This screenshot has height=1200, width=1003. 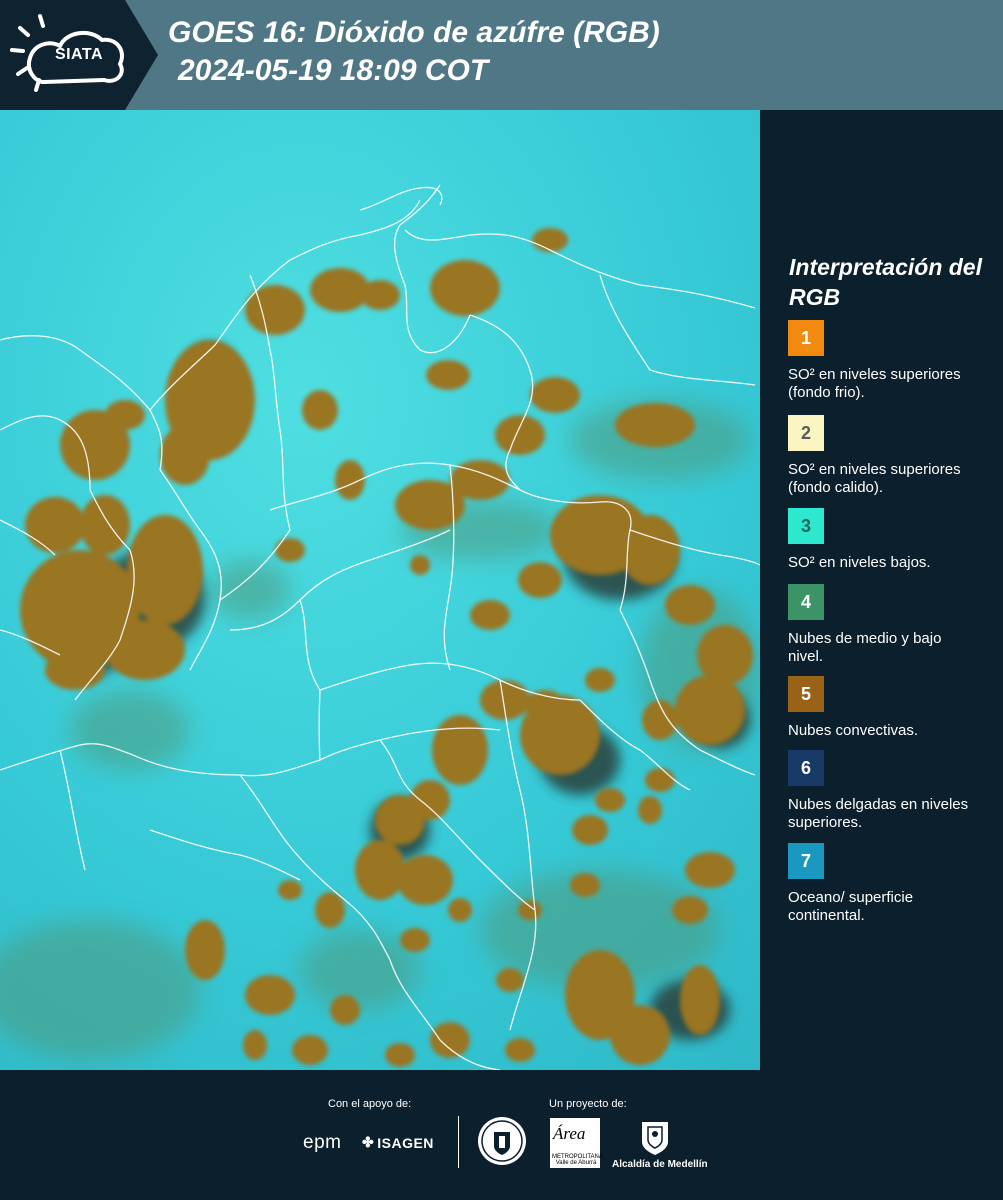 I want to click on alcaldia-shield-icon, so click(x=655, y=1137).